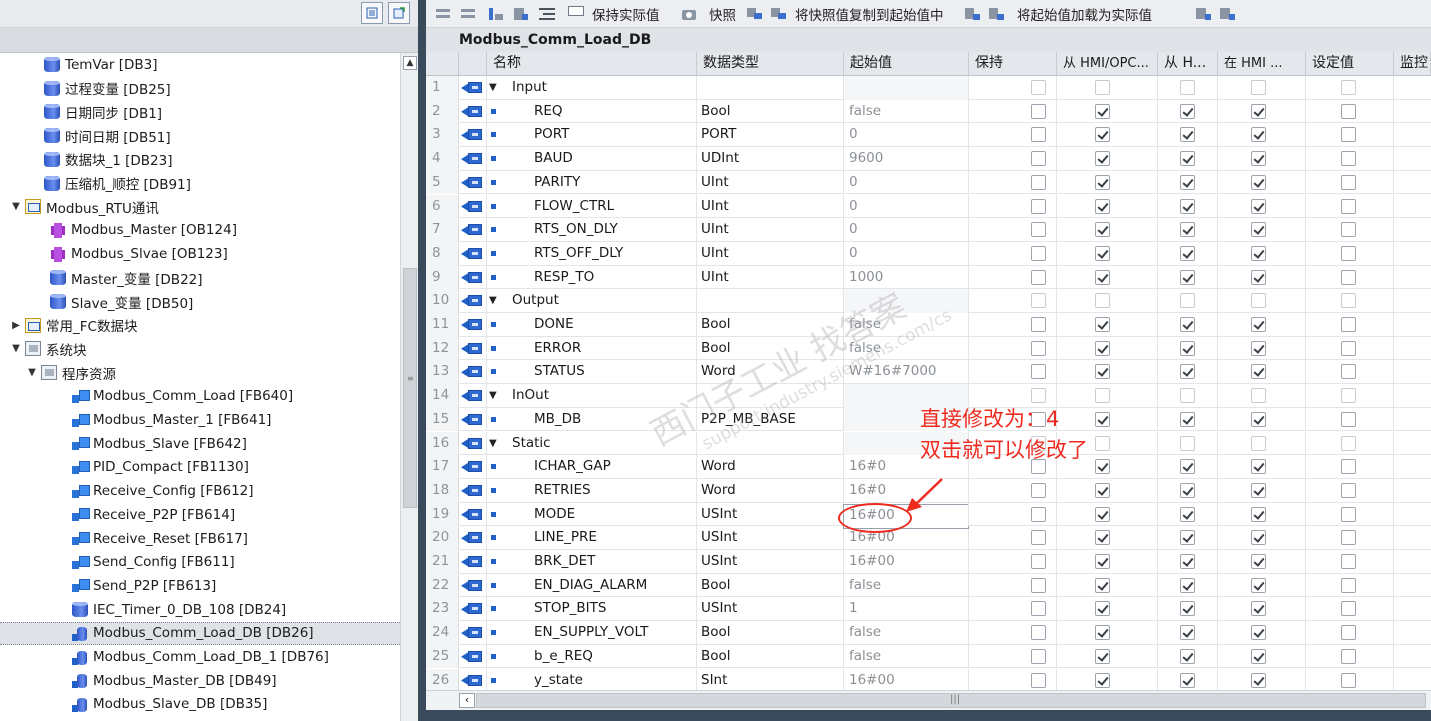 This screenshot has height=721, width=1431. I want to click on table-row: 12 ERROR Bool false, so click(928, 348).